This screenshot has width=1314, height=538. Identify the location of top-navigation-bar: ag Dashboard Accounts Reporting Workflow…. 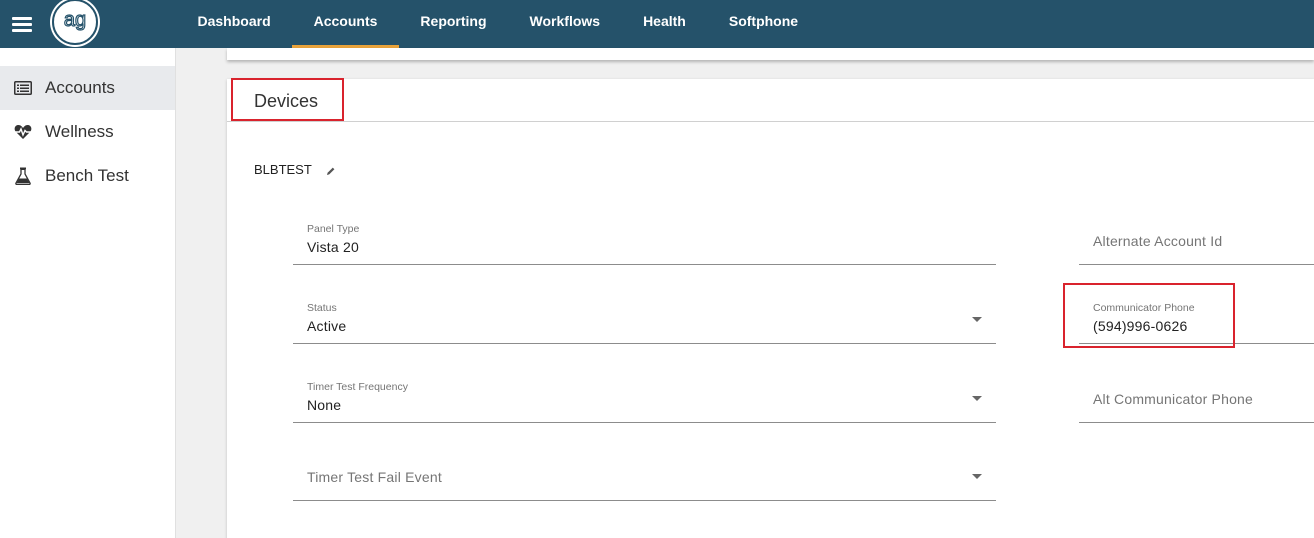
(657, 24).